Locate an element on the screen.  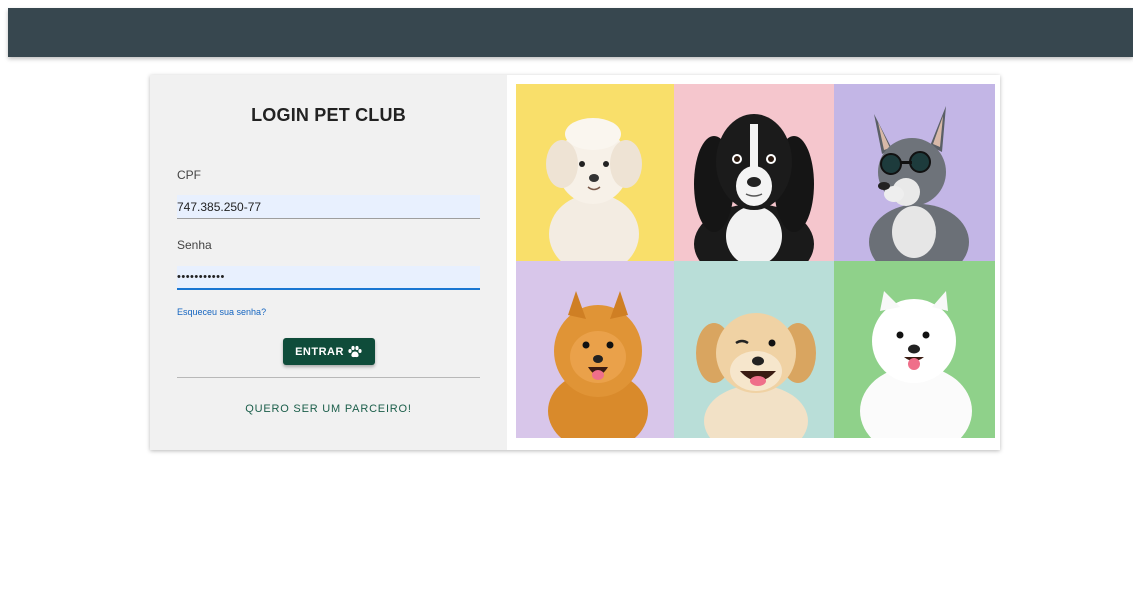
dog-photo-husky-sunglasses is located at coordinates (914, 172).